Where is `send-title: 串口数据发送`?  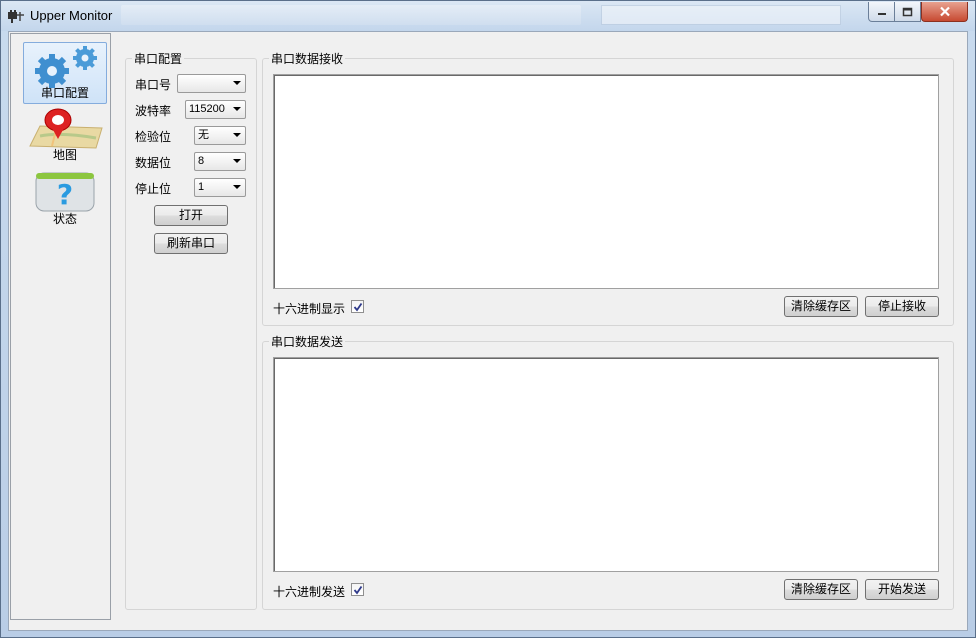 send-title: 串口数据发送 is located at coordinates (307, 342).